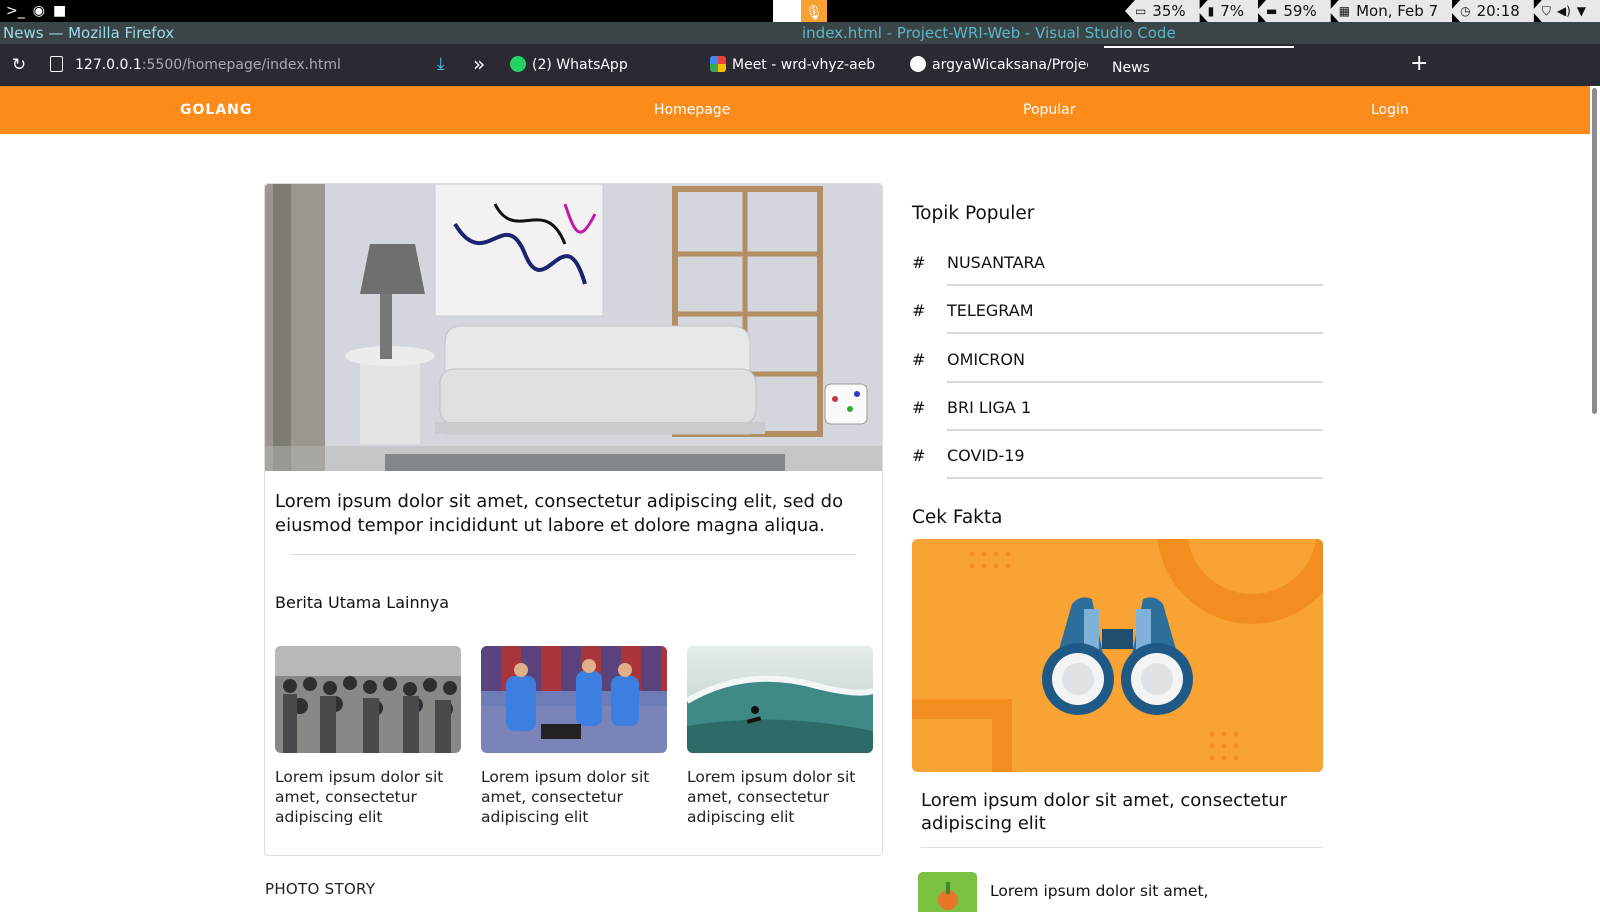 This screenshot has width=1600, height=912. What do you see at coordinates (986, 359) in the screenshot?
I see `topic-label: OMICRON` at bounding box center [986, 359].